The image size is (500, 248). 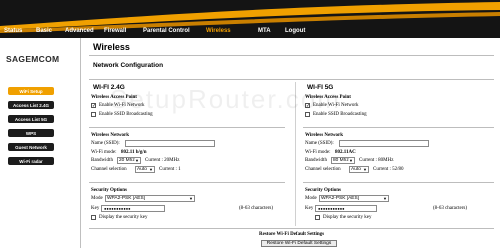 I want to click on channel-select-5g: Auto ▼, so click(x=359, y=169).